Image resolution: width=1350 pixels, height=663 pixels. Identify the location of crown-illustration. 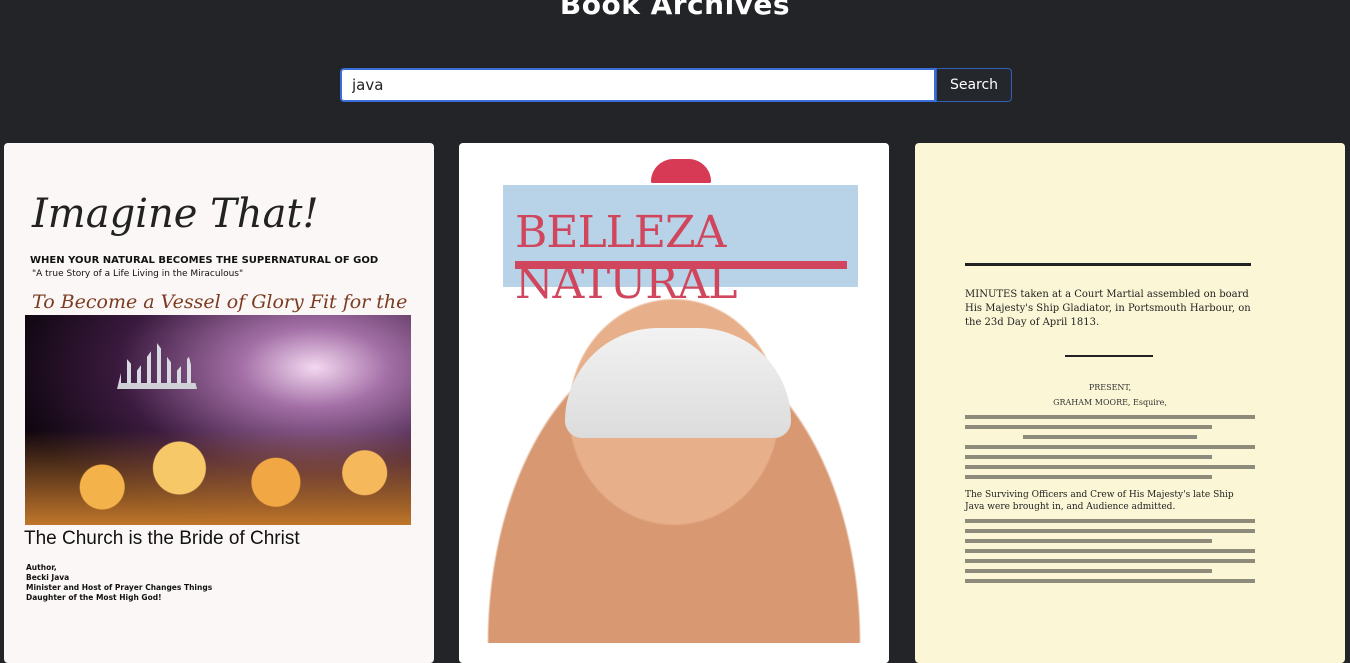
(157, 366).